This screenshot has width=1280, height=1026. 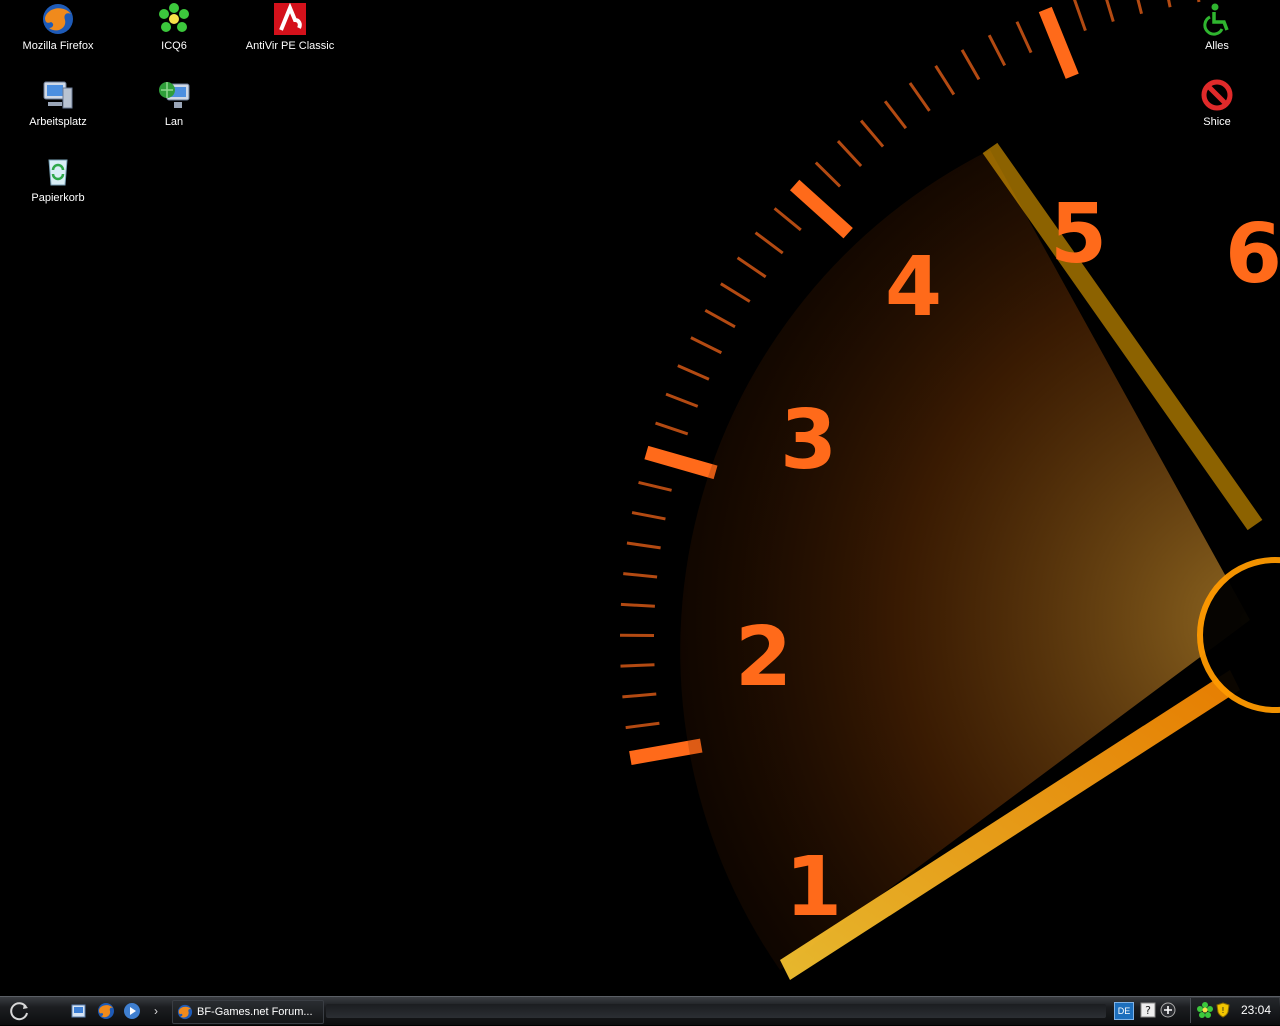 I want to click on taskbar: › BF-Games.net Forum... DE ? ! 23:04, so click(x=640, y=1010).